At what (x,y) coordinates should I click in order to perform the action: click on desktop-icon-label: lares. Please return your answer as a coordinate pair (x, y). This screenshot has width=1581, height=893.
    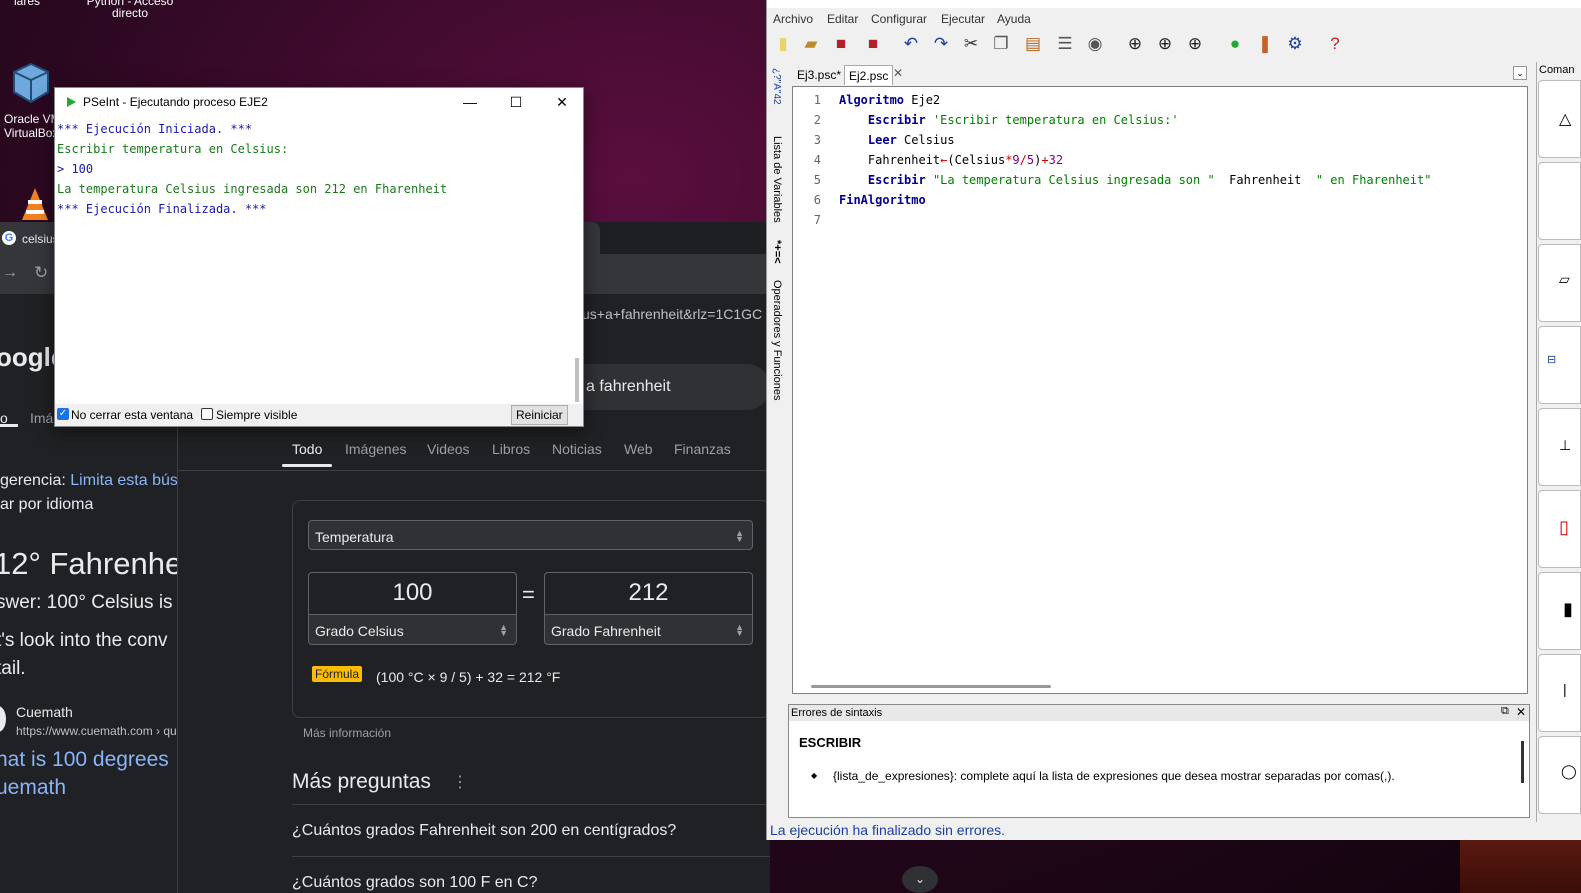
    Looking at the image, I should click on (27, 4).